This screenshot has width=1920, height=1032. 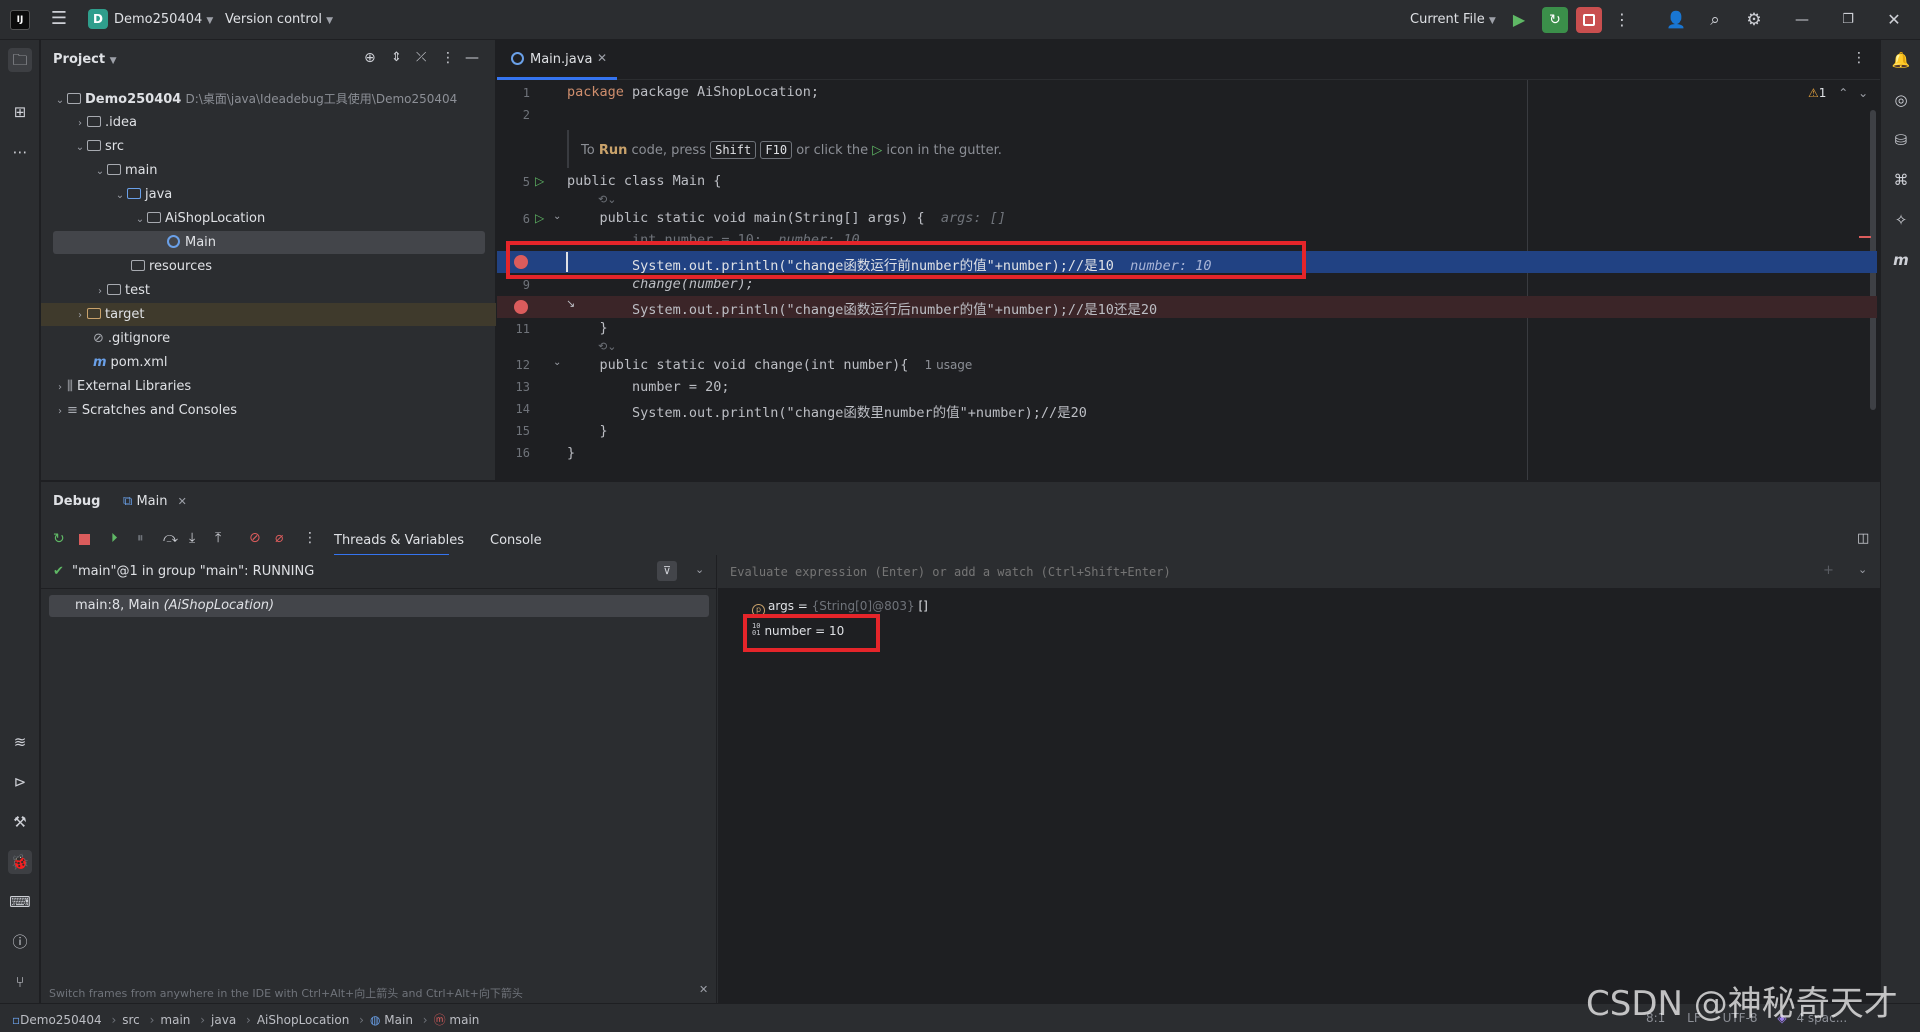 What do you see at coordinates (1676, 20) in the screenshot?
I see `add-user-icon: 👤` at bounding box center [1676, 20].